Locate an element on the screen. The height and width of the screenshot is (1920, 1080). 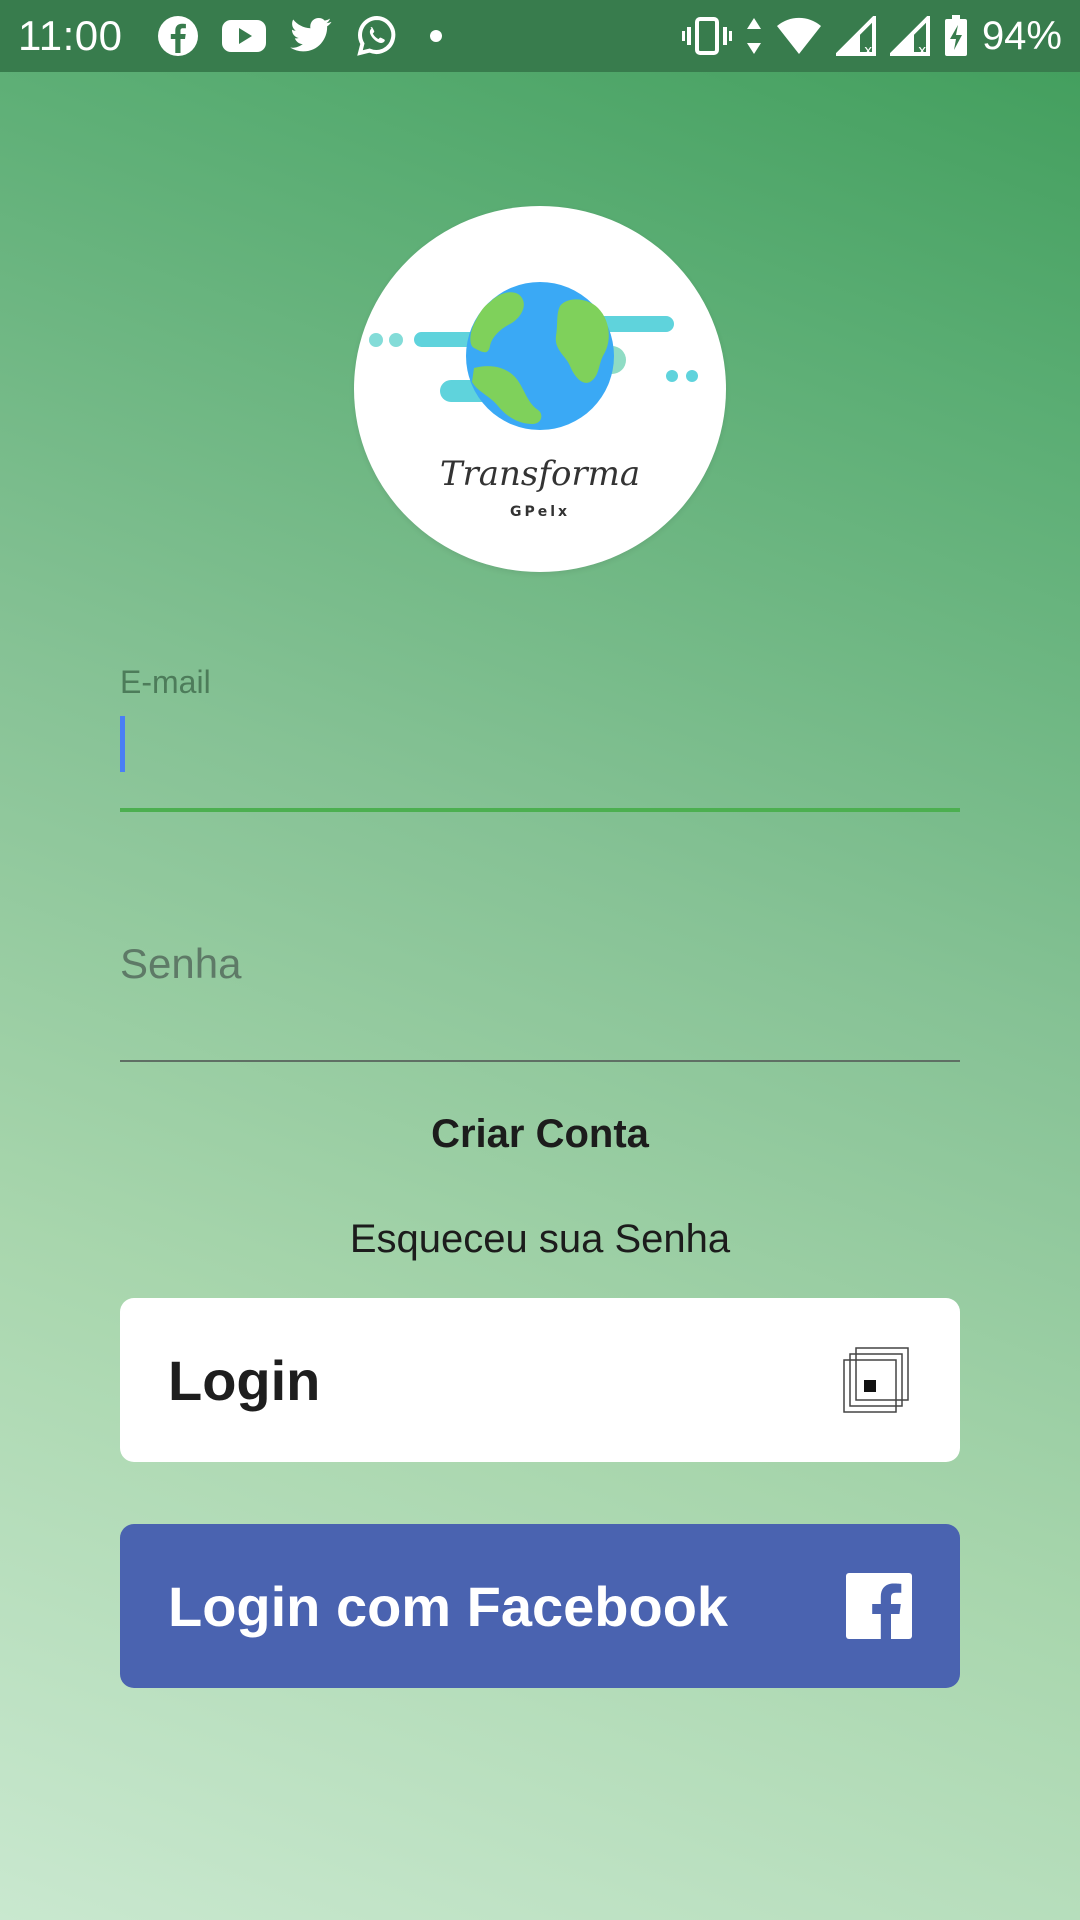
dot-icon is located at coordinates (436, 36).